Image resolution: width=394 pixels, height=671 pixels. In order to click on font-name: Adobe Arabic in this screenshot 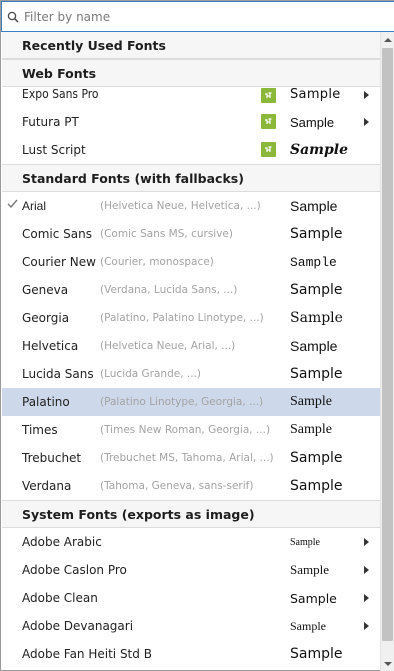, I will do `click(62, 542)`.